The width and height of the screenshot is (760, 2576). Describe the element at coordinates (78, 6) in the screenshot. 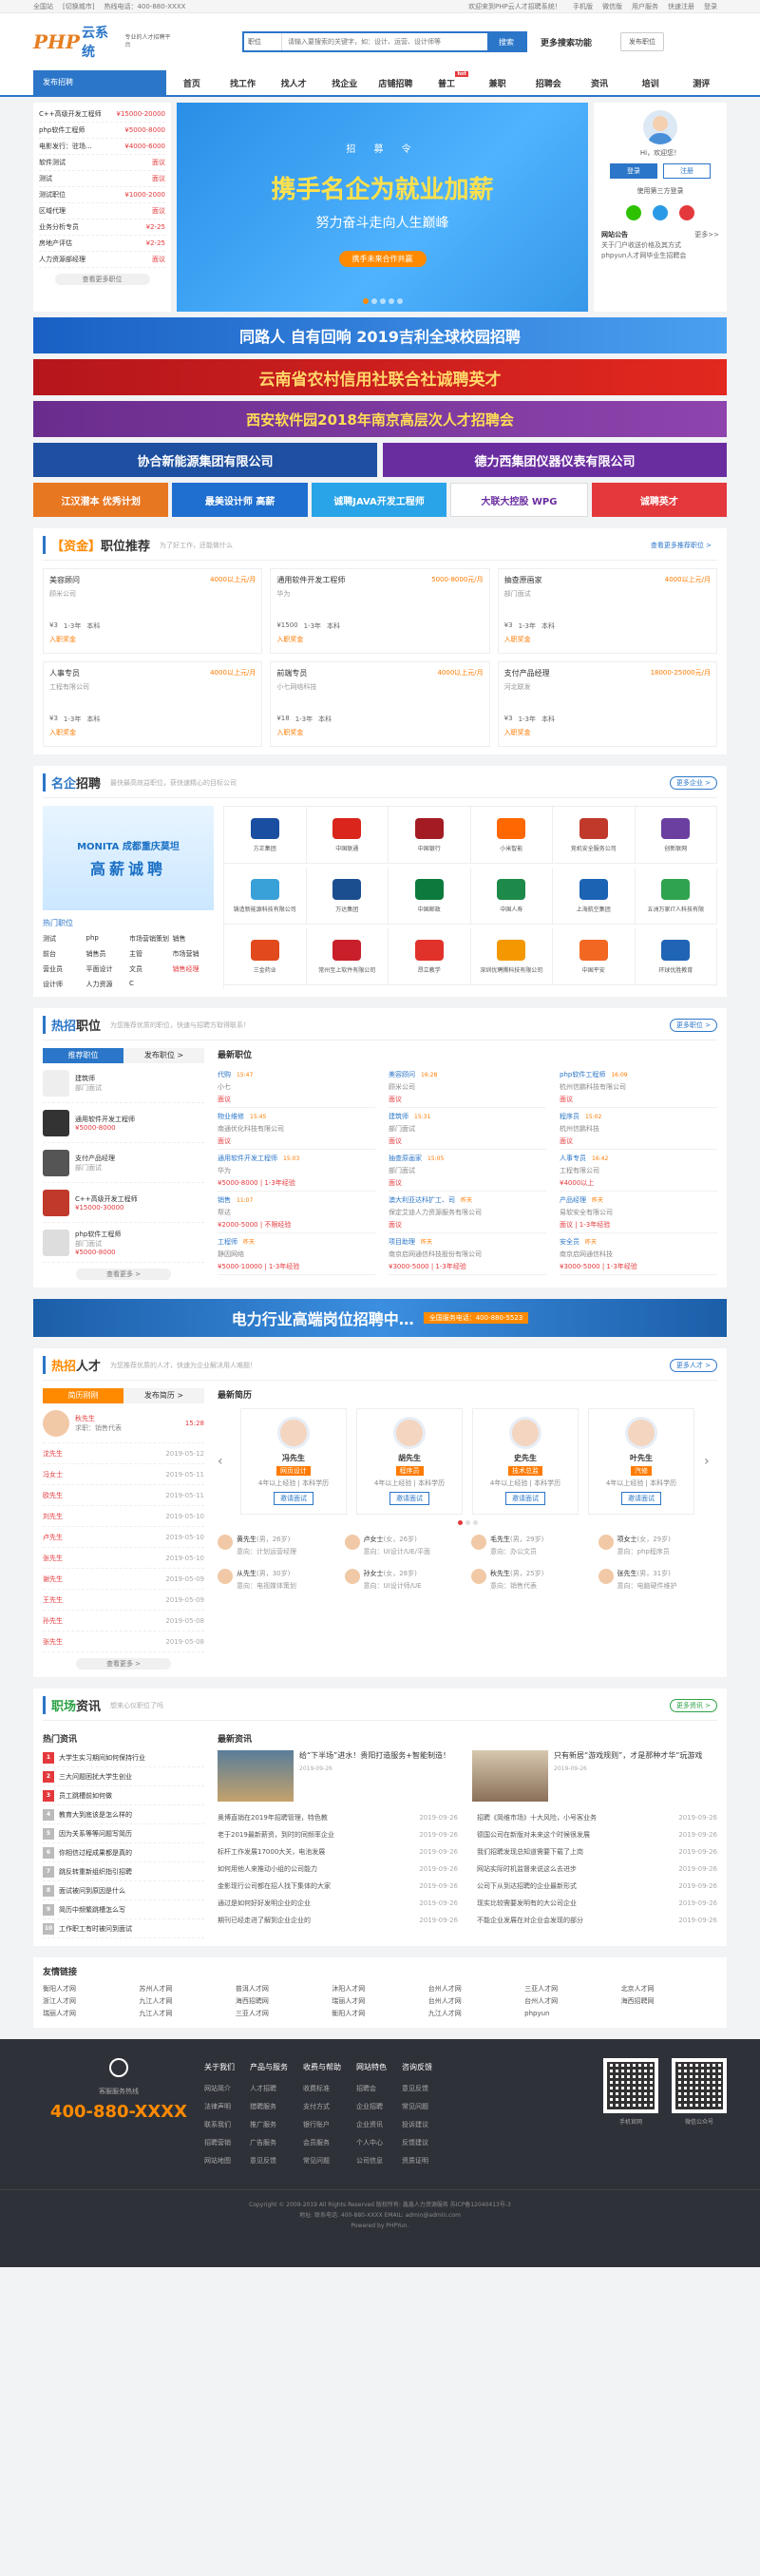

I see `switch-city-link: [切换城市]` at that location.